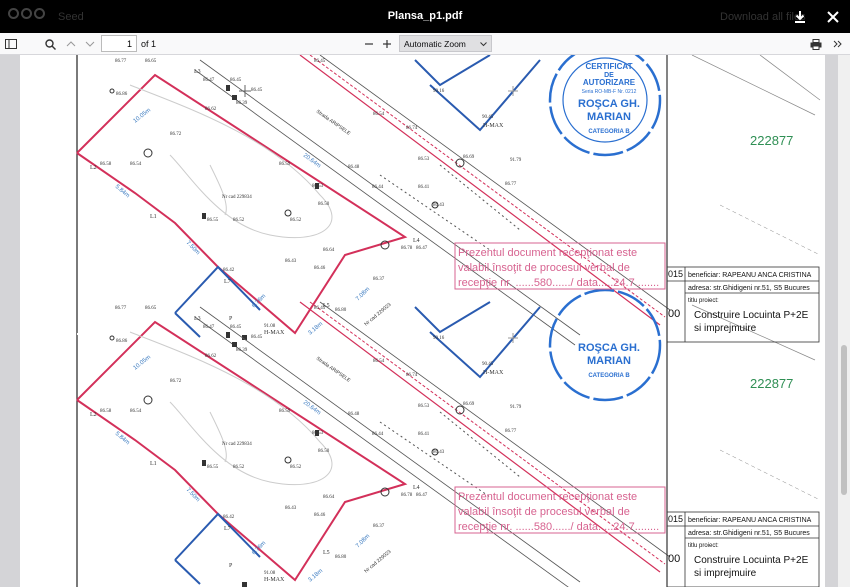 The image size is (850, 587). What do you see at coordinates (149, 44) in the screenshot?
I see `page-count-label: of 1` at bounding box center [149, 44].